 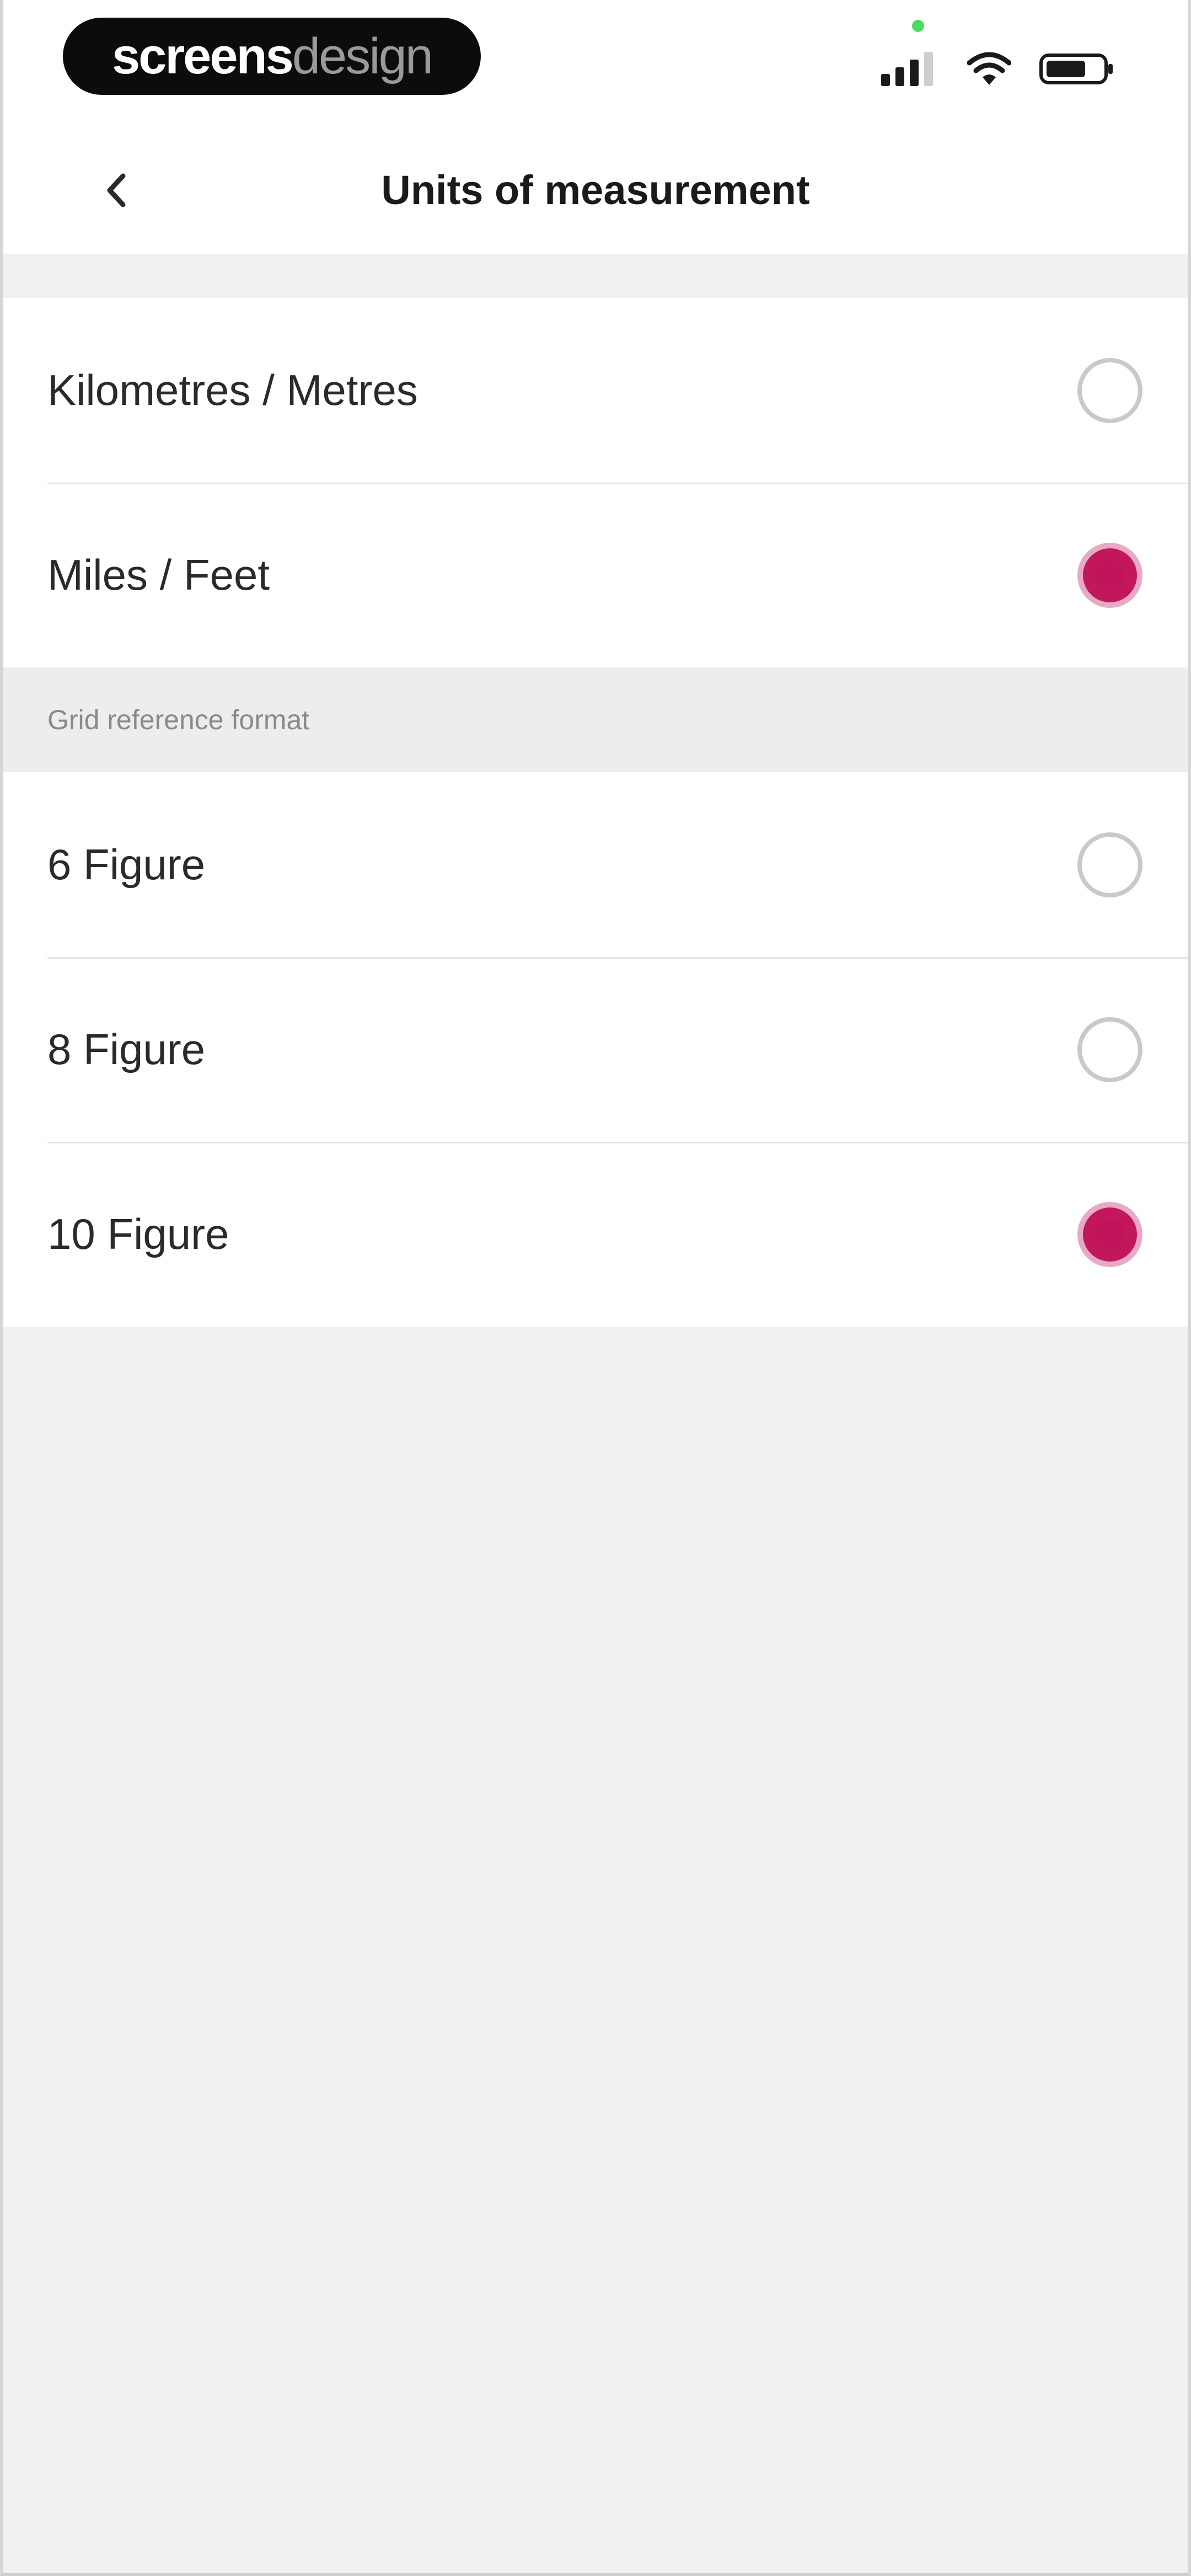 I want to click on status-icons, so click(x=997, y=69).